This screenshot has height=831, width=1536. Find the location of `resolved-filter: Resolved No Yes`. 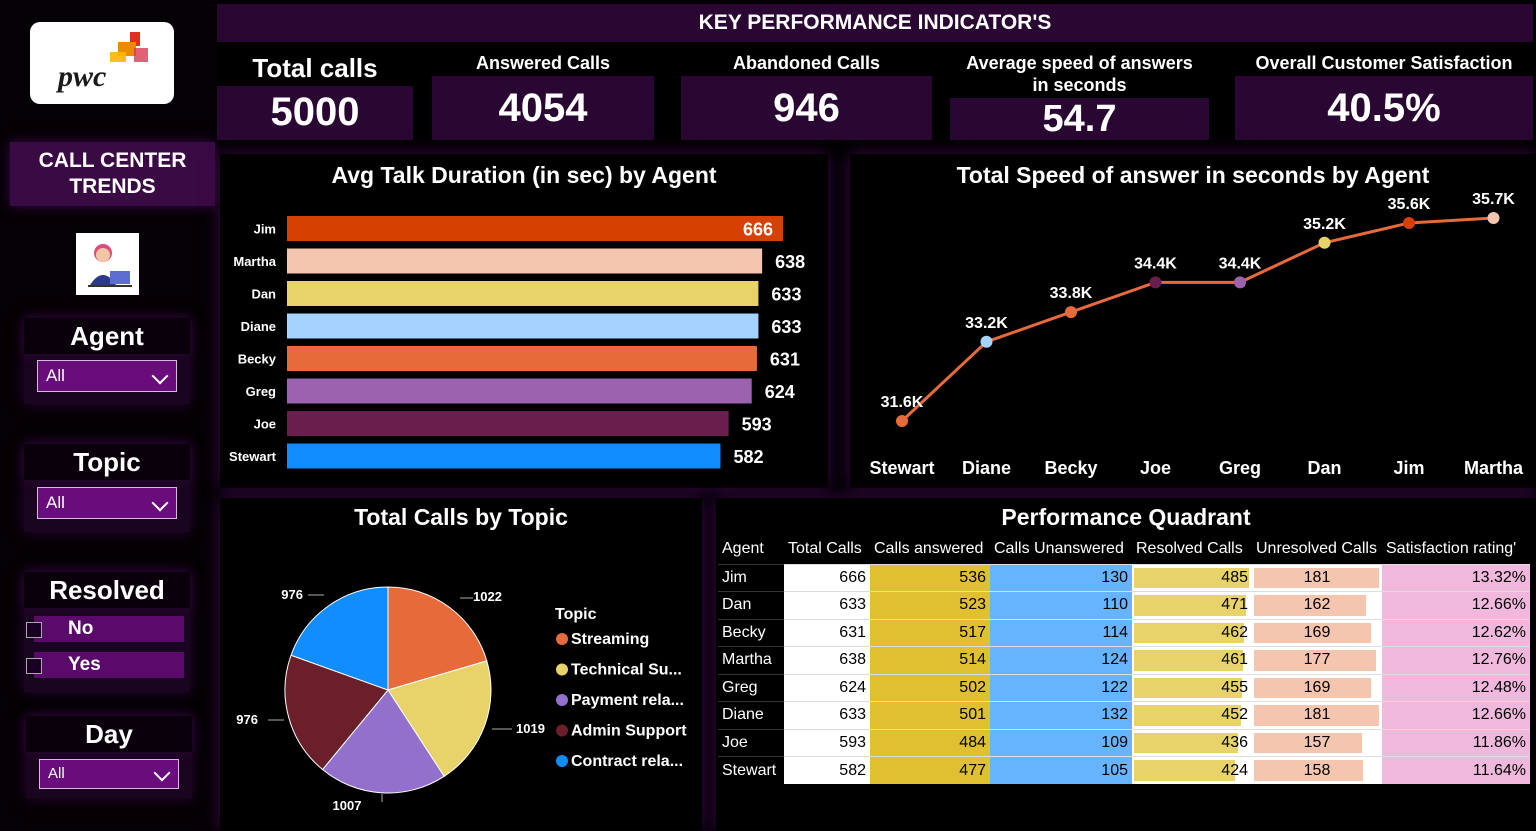

resolved-filter: Resolved No Yes is located at coordinates (107, 632).